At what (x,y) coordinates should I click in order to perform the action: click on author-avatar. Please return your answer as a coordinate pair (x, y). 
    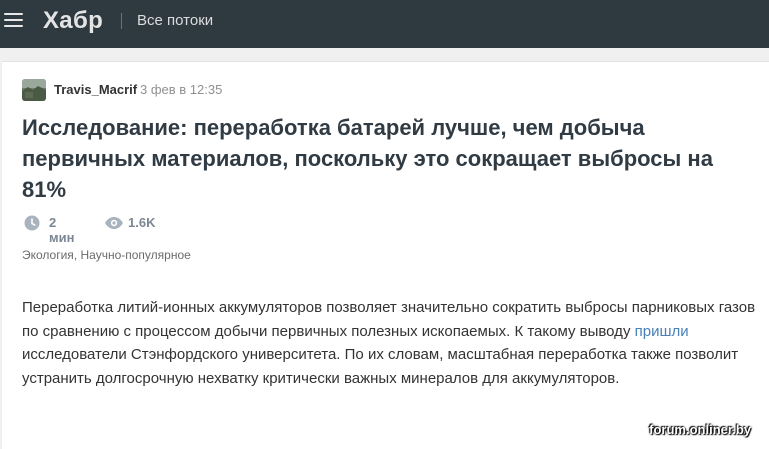
    Looking at the image, I should click on (34, 90).